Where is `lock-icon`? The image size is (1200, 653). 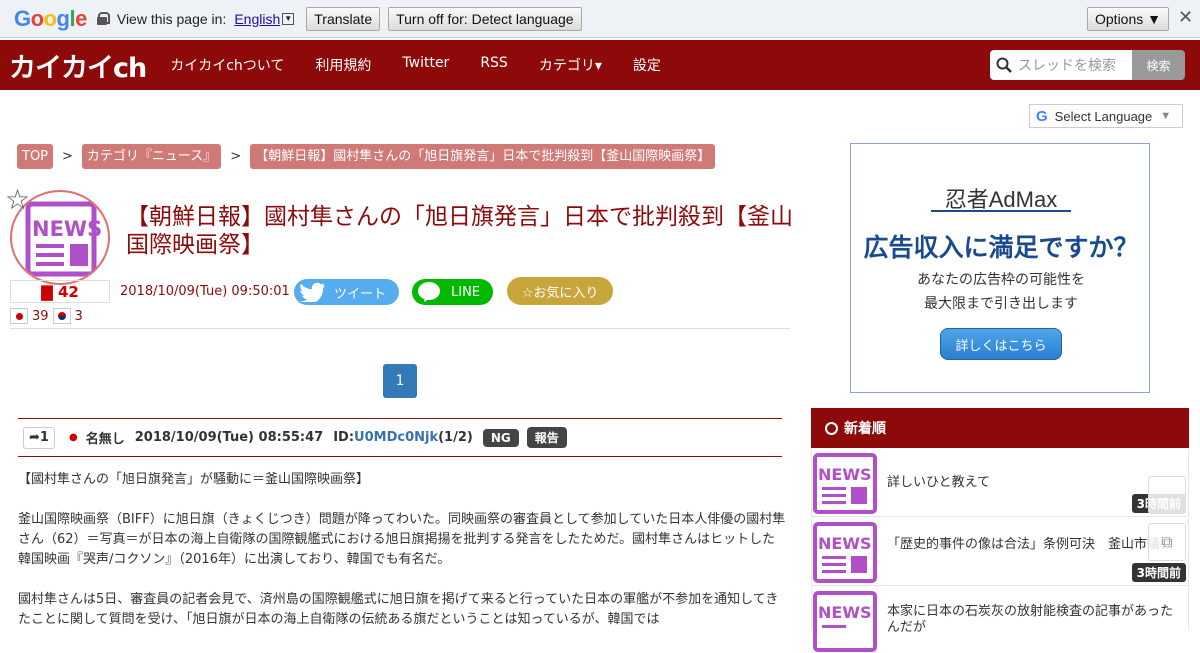
lock-icon is located at coordinates (103, 18).